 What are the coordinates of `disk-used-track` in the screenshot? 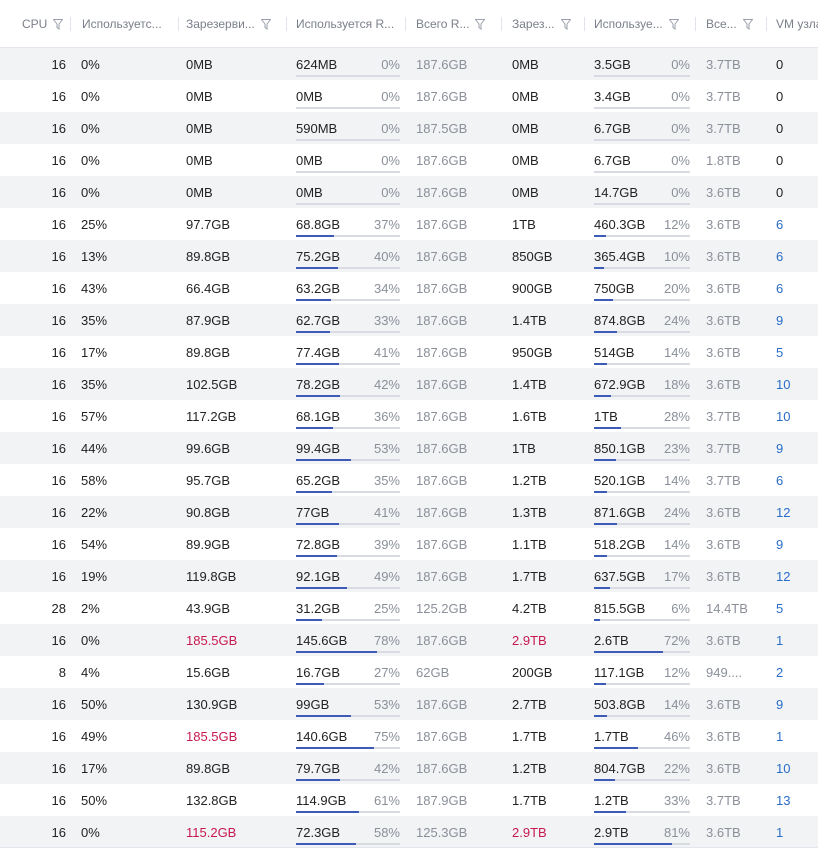 It's located at (642, 844).